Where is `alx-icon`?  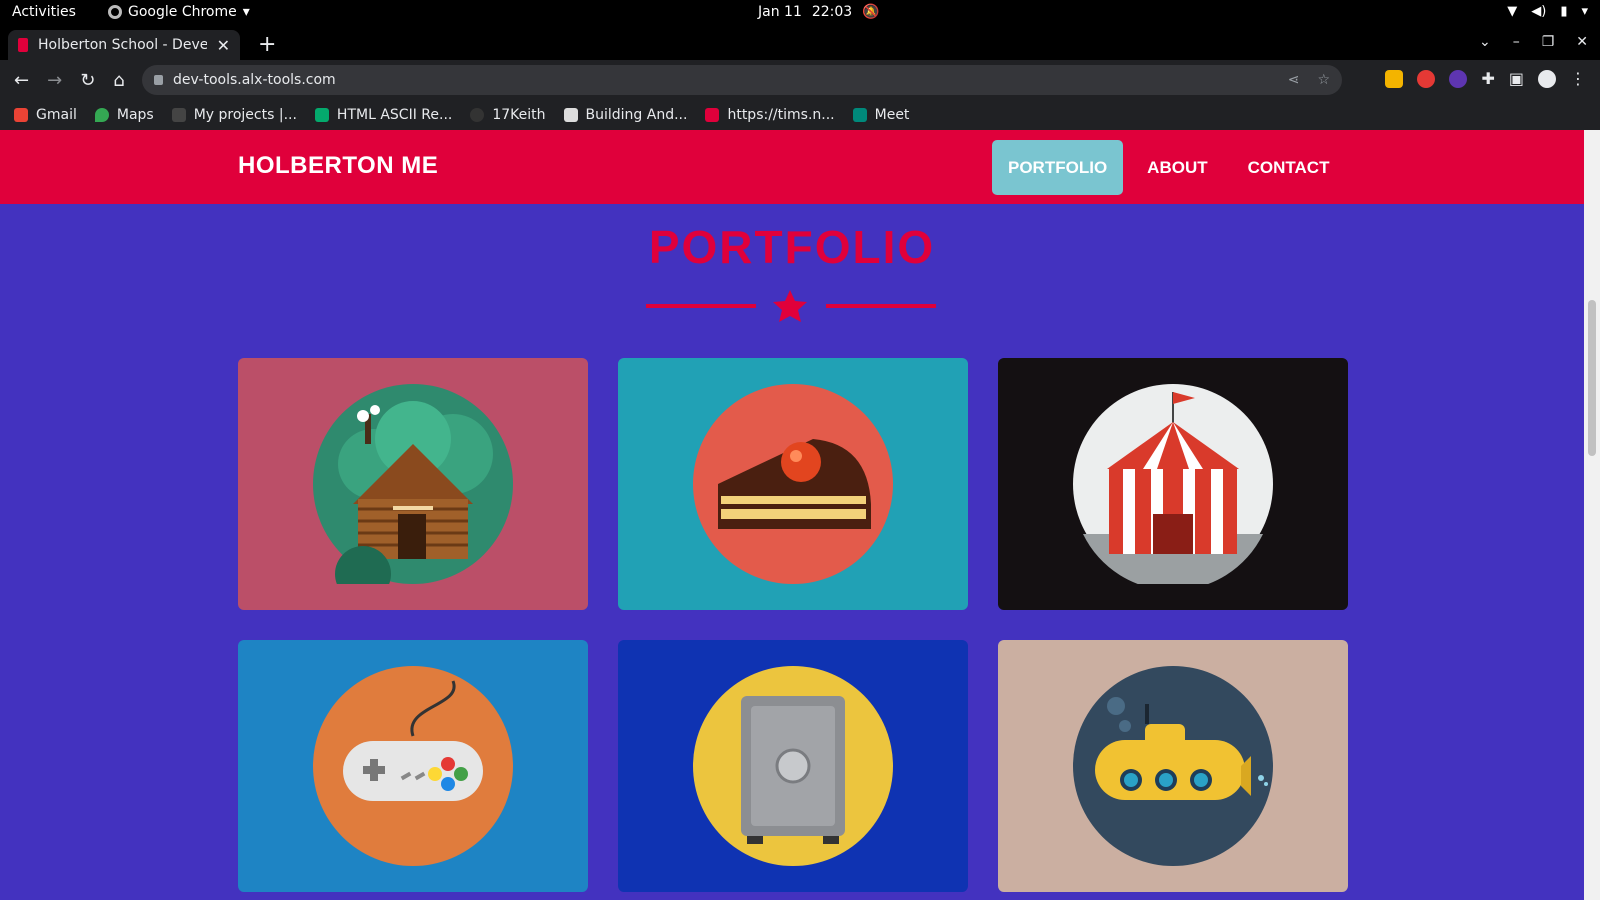 alx-icon is located at coordinates (178, 115).